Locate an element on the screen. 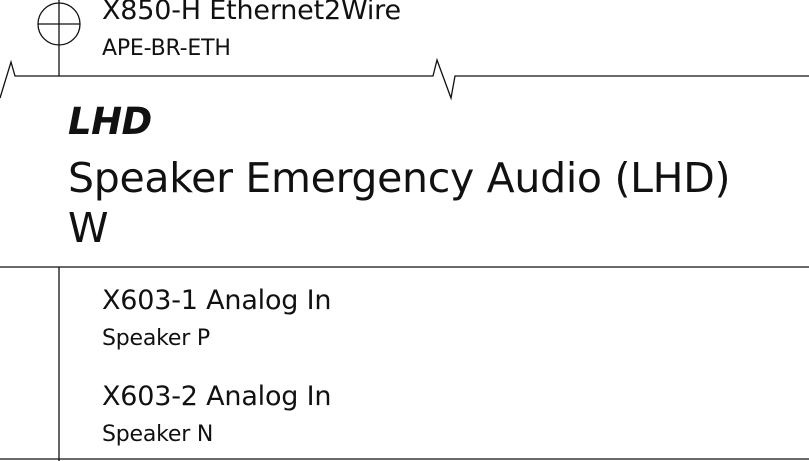 The width and height of the screenshot is (809, 461). device-code: LHD is located at coordinates (110, 121).